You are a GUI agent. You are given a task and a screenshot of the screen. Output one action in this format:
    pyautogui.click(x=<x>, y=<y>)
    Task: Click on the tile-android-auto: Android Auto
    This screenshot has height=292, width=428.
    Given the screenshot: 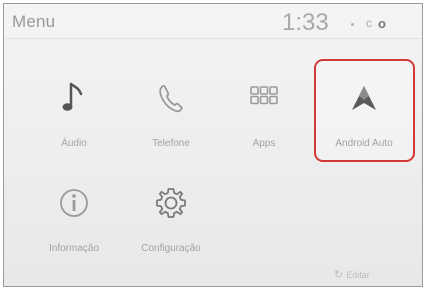 What is the action you would take?
    pyautogui.click(x=364, y=109)
    